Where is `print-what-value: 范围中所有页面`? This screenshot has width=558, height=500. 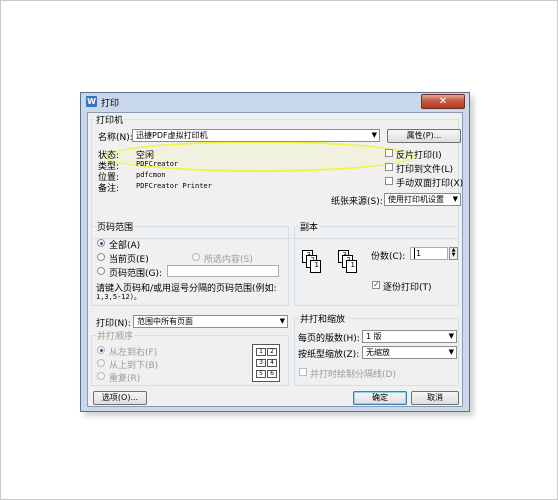 print-what-value: 范围中所有页面 is located at coordinates (165, 321).